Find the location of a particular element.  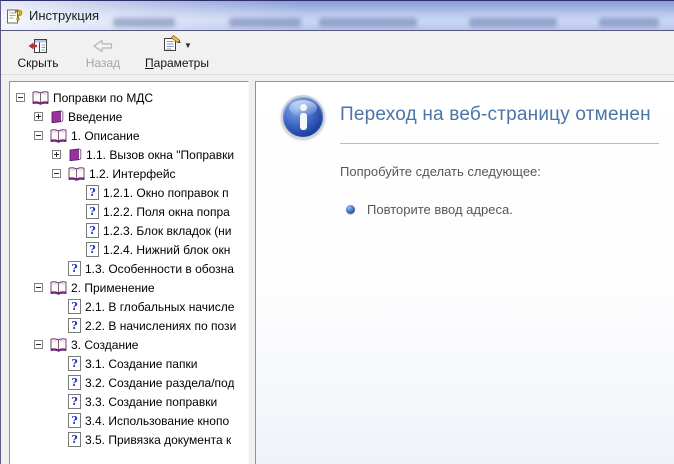

tree-item: Введение is located at coordinates (129, 116).